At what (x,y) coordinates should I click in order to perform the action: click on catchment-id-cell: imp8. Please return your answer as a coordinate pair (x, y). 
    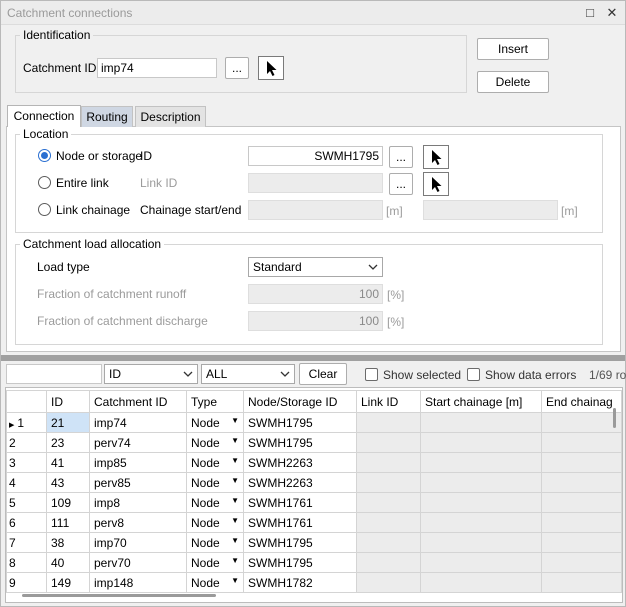
    Looking at the image, I should click on (138, 502).